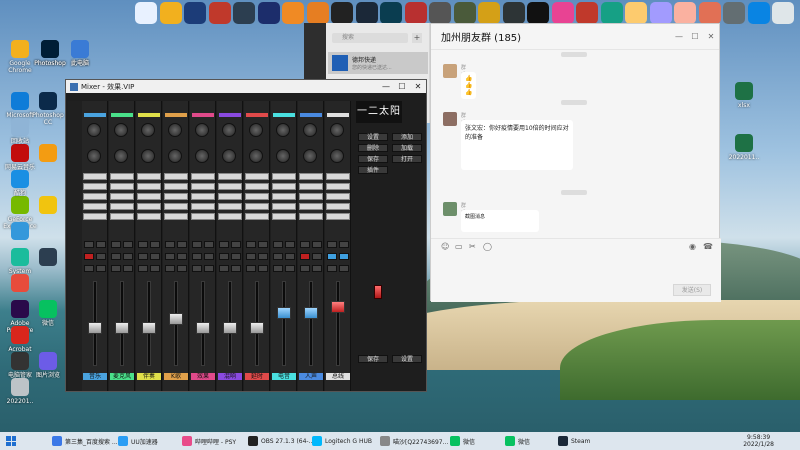 The height and width of the screenshot is (450, 800). I want to click on mixer-bottom-button: 设置, so click(407, 359).